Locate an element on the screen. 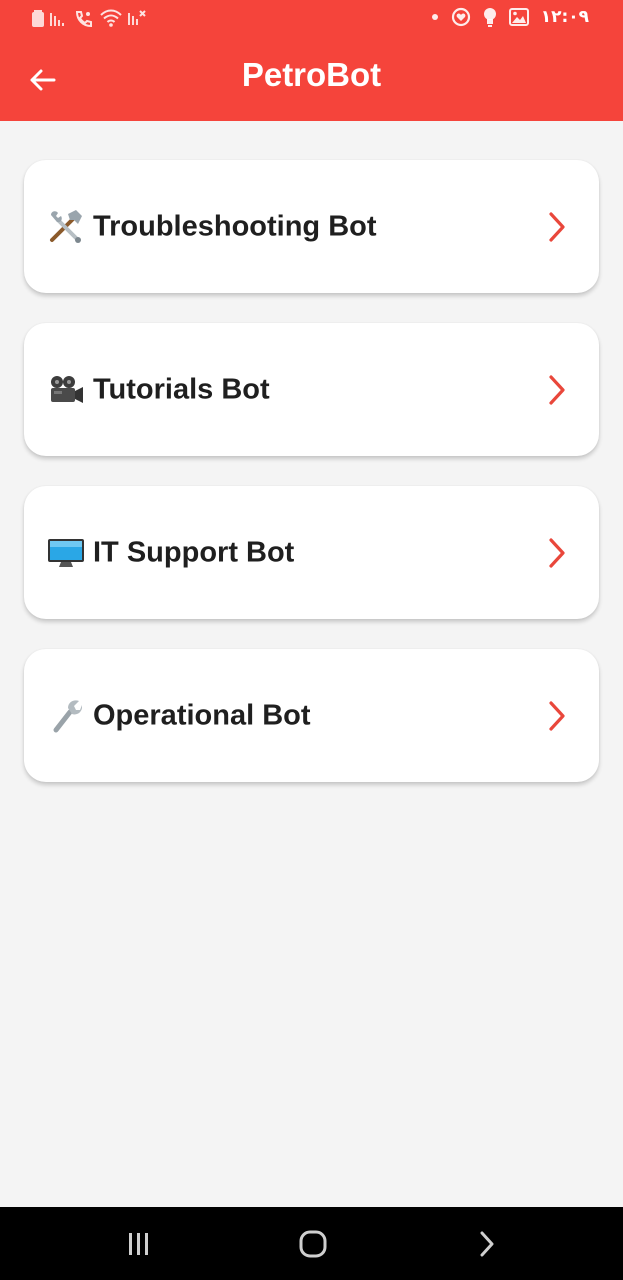 This screenshot has height=1280, width=623. bot-label: IT Support Bot is located at coordinates (194, 552).